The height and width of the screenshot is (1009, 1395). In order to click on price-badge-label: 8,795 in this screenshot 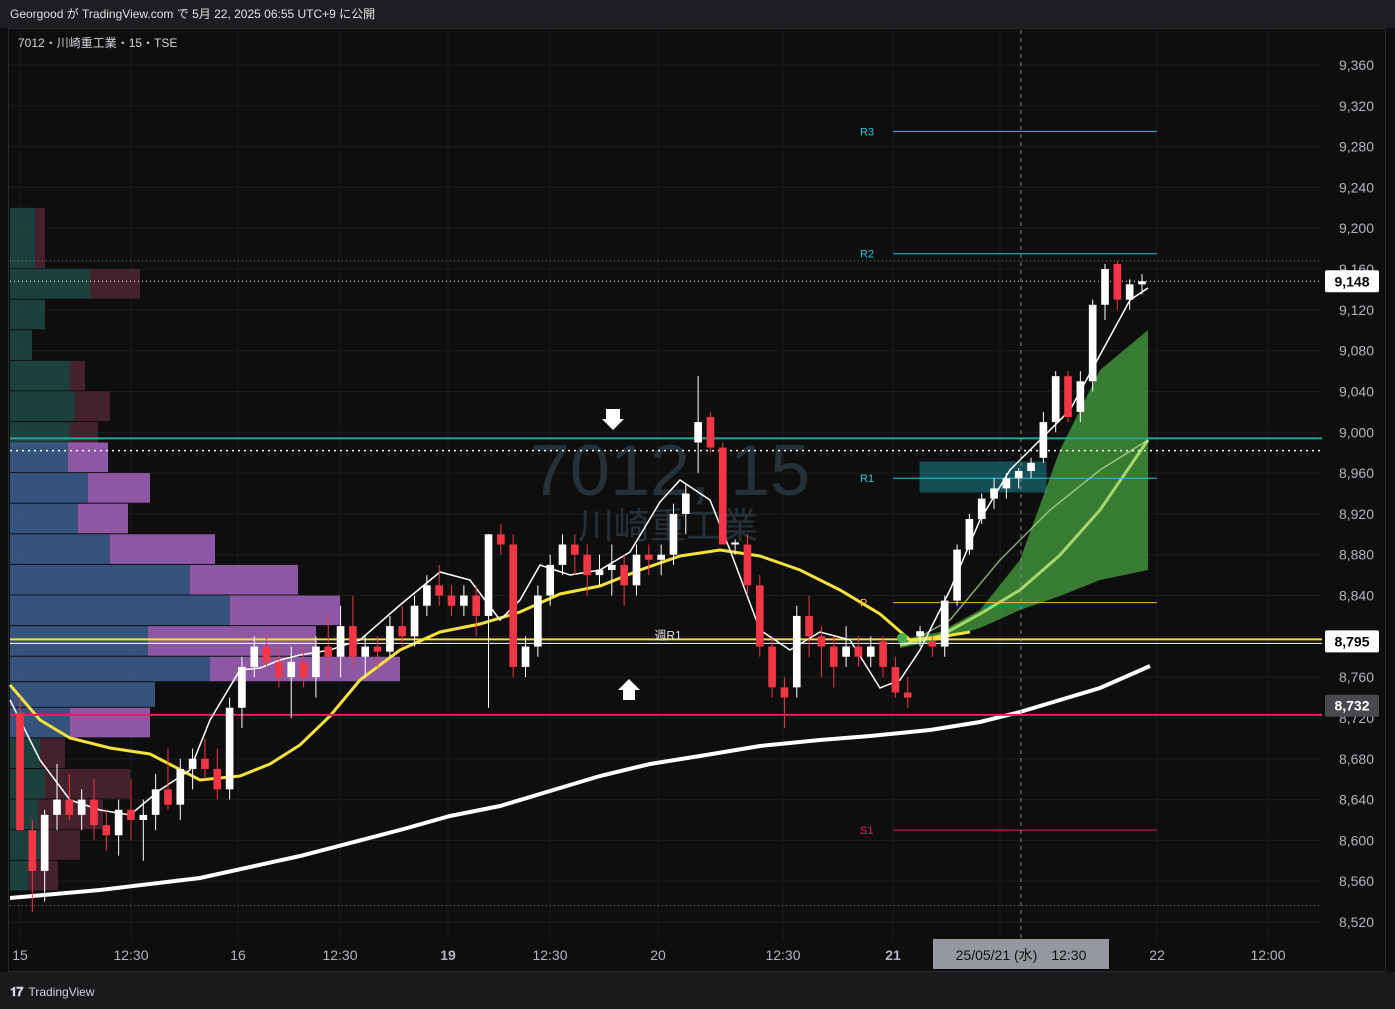, I will do `click(1351, 641)`.